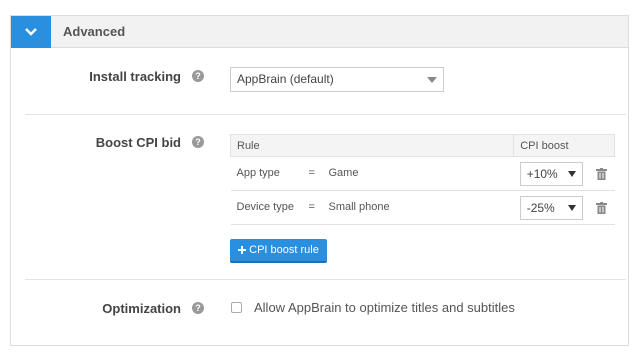  I want to click on install-tracking-label: Install tracking, so click(135, 76).